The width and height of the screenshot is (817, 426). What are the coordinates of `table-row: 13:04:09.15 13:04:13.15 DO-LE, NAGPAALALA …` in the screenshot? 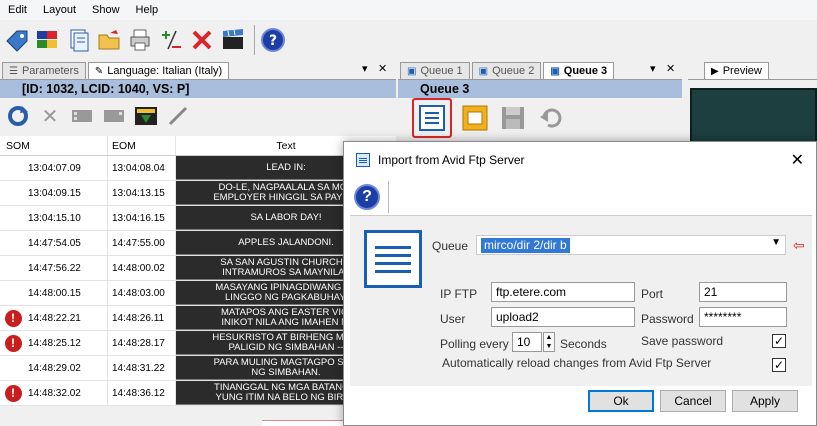 It's located at (198, 193).